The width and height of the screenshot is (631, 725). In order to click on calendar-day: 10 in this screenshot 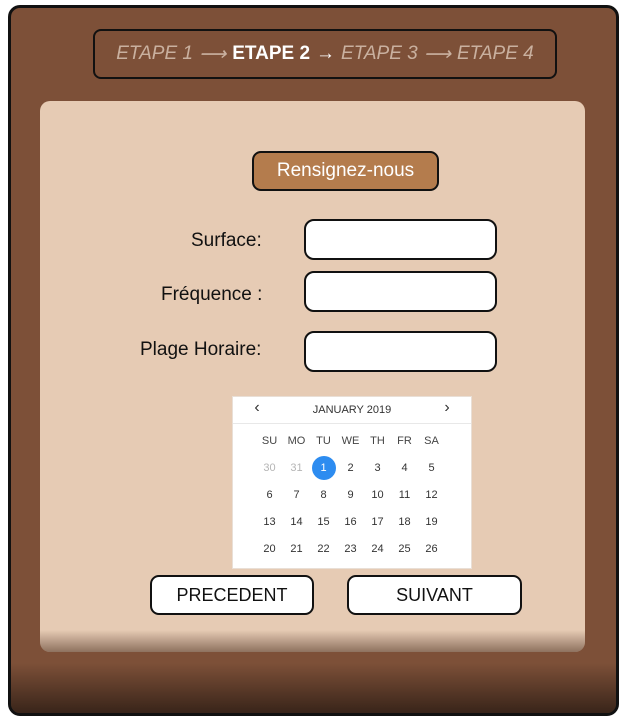, I will do `click(377, 495)`.